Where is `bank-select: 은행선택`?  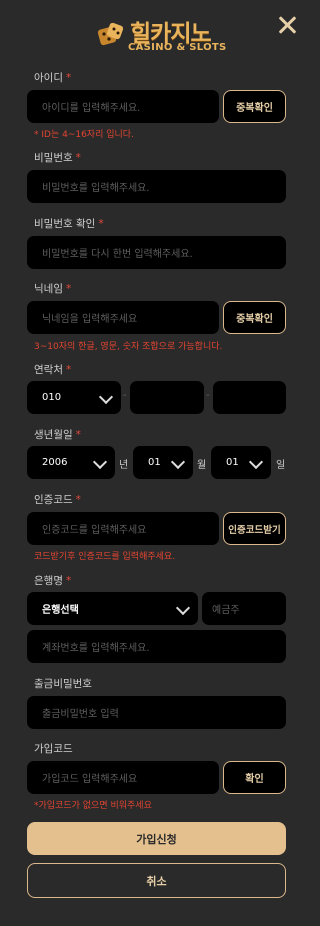
bank-select: 은행선택 is located at coordinates (112, 608).